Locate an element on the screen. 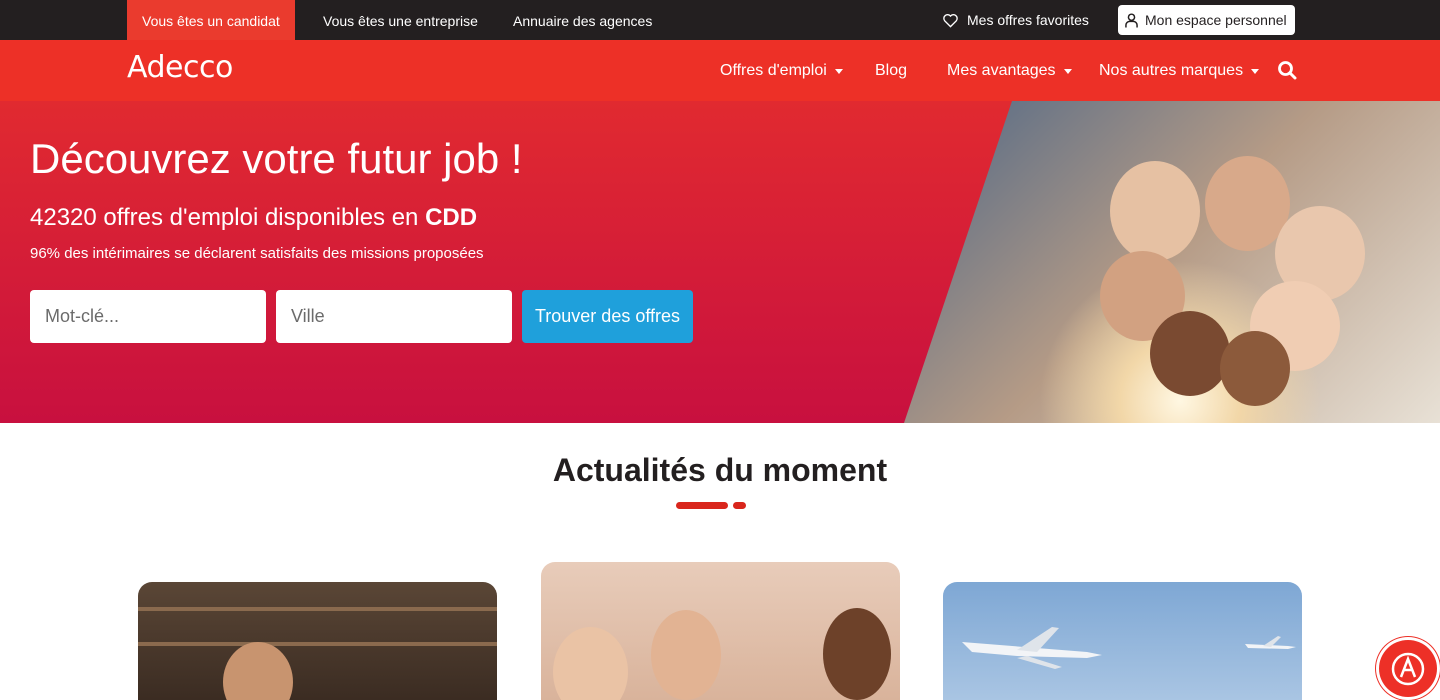 The width and height of the screenshot is (1440, 700). nav-offres-emploi: Offres d'emploi is located at coordinates (781, 70).